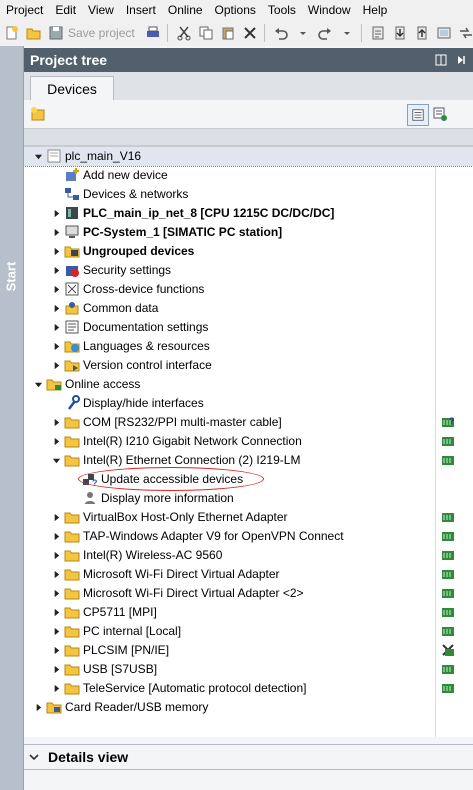  Describe the element at coordinates (248, 308) in the screenshot. I see `tree-item: Common data` at that location.